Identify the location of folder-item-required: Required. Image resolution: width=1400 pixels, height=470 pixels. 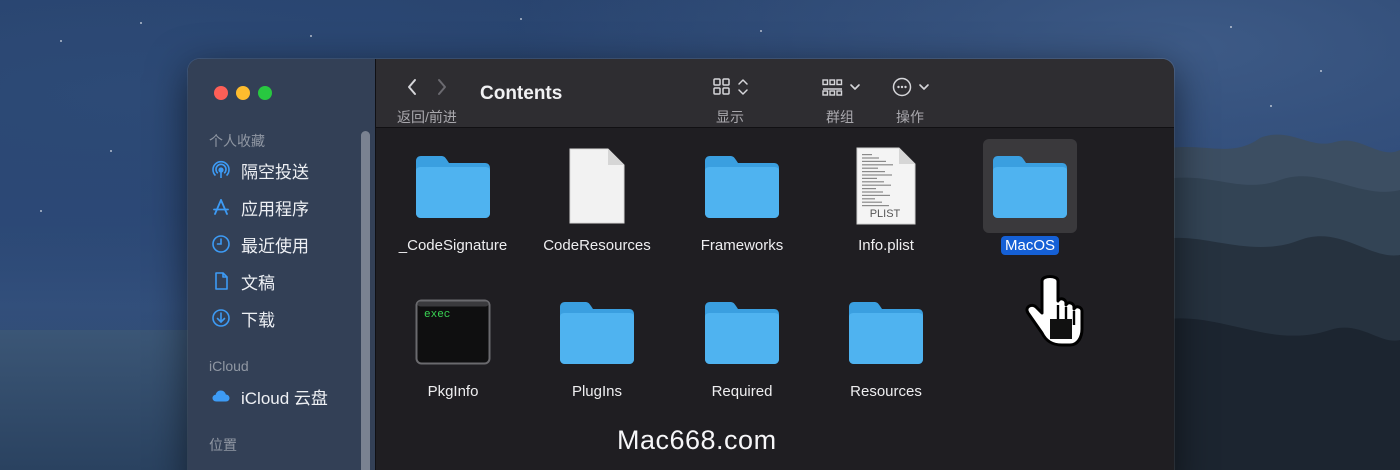
(742, 343).